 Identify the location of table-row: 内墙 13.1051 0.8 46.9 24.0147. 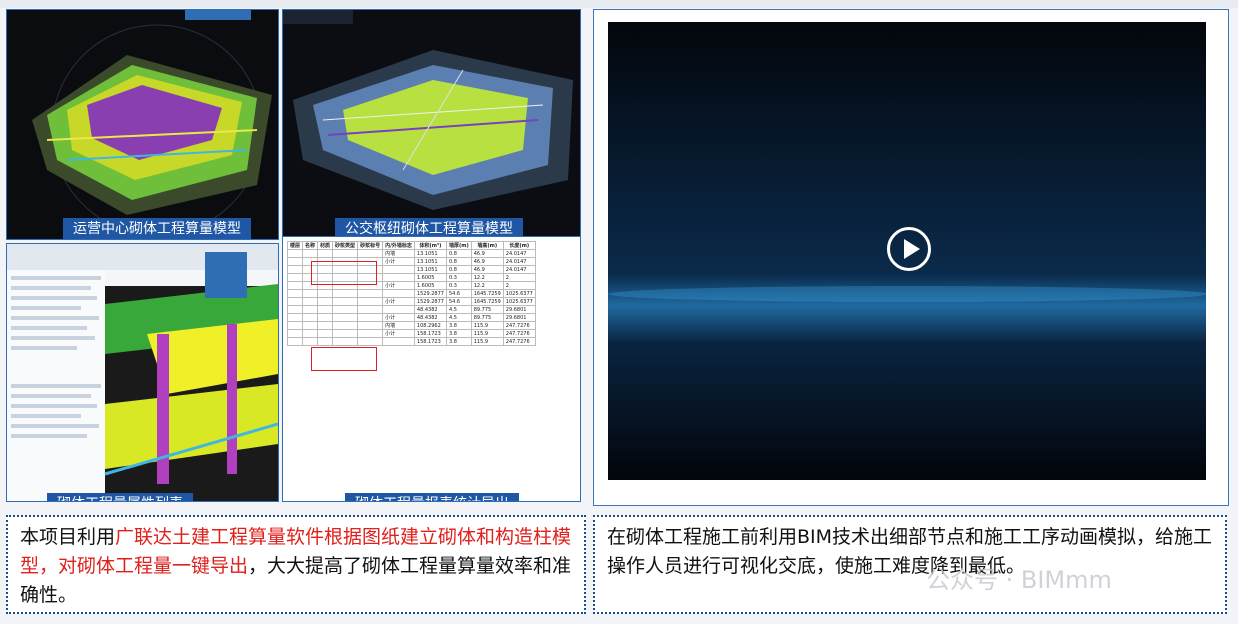
(411, 253).